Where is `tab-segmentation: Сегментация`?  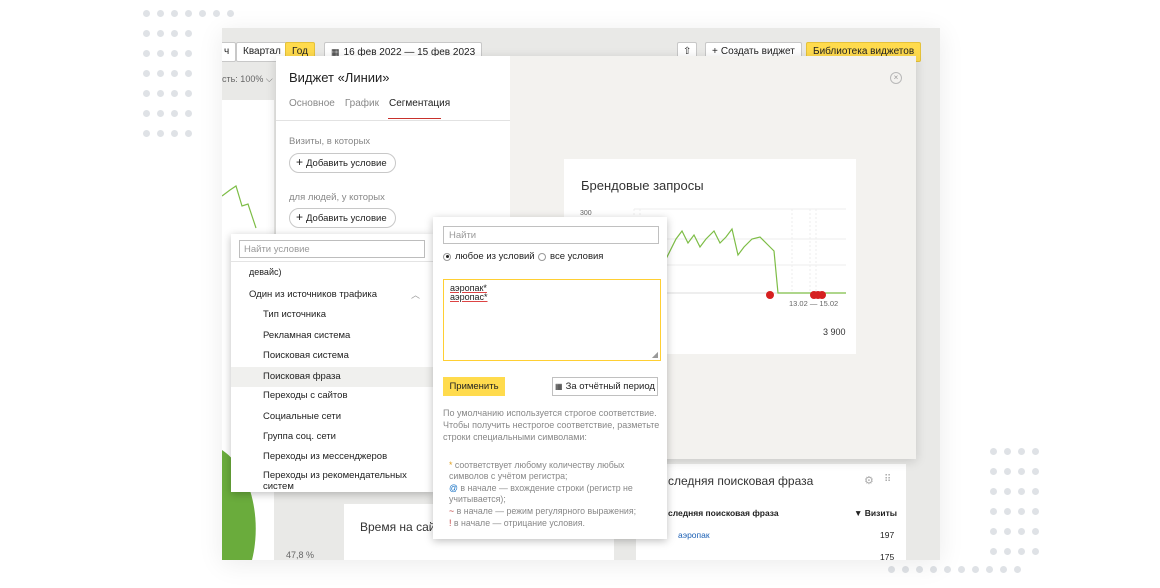 tab-segmentation: Сегментация is located at coordinates (419, 103).